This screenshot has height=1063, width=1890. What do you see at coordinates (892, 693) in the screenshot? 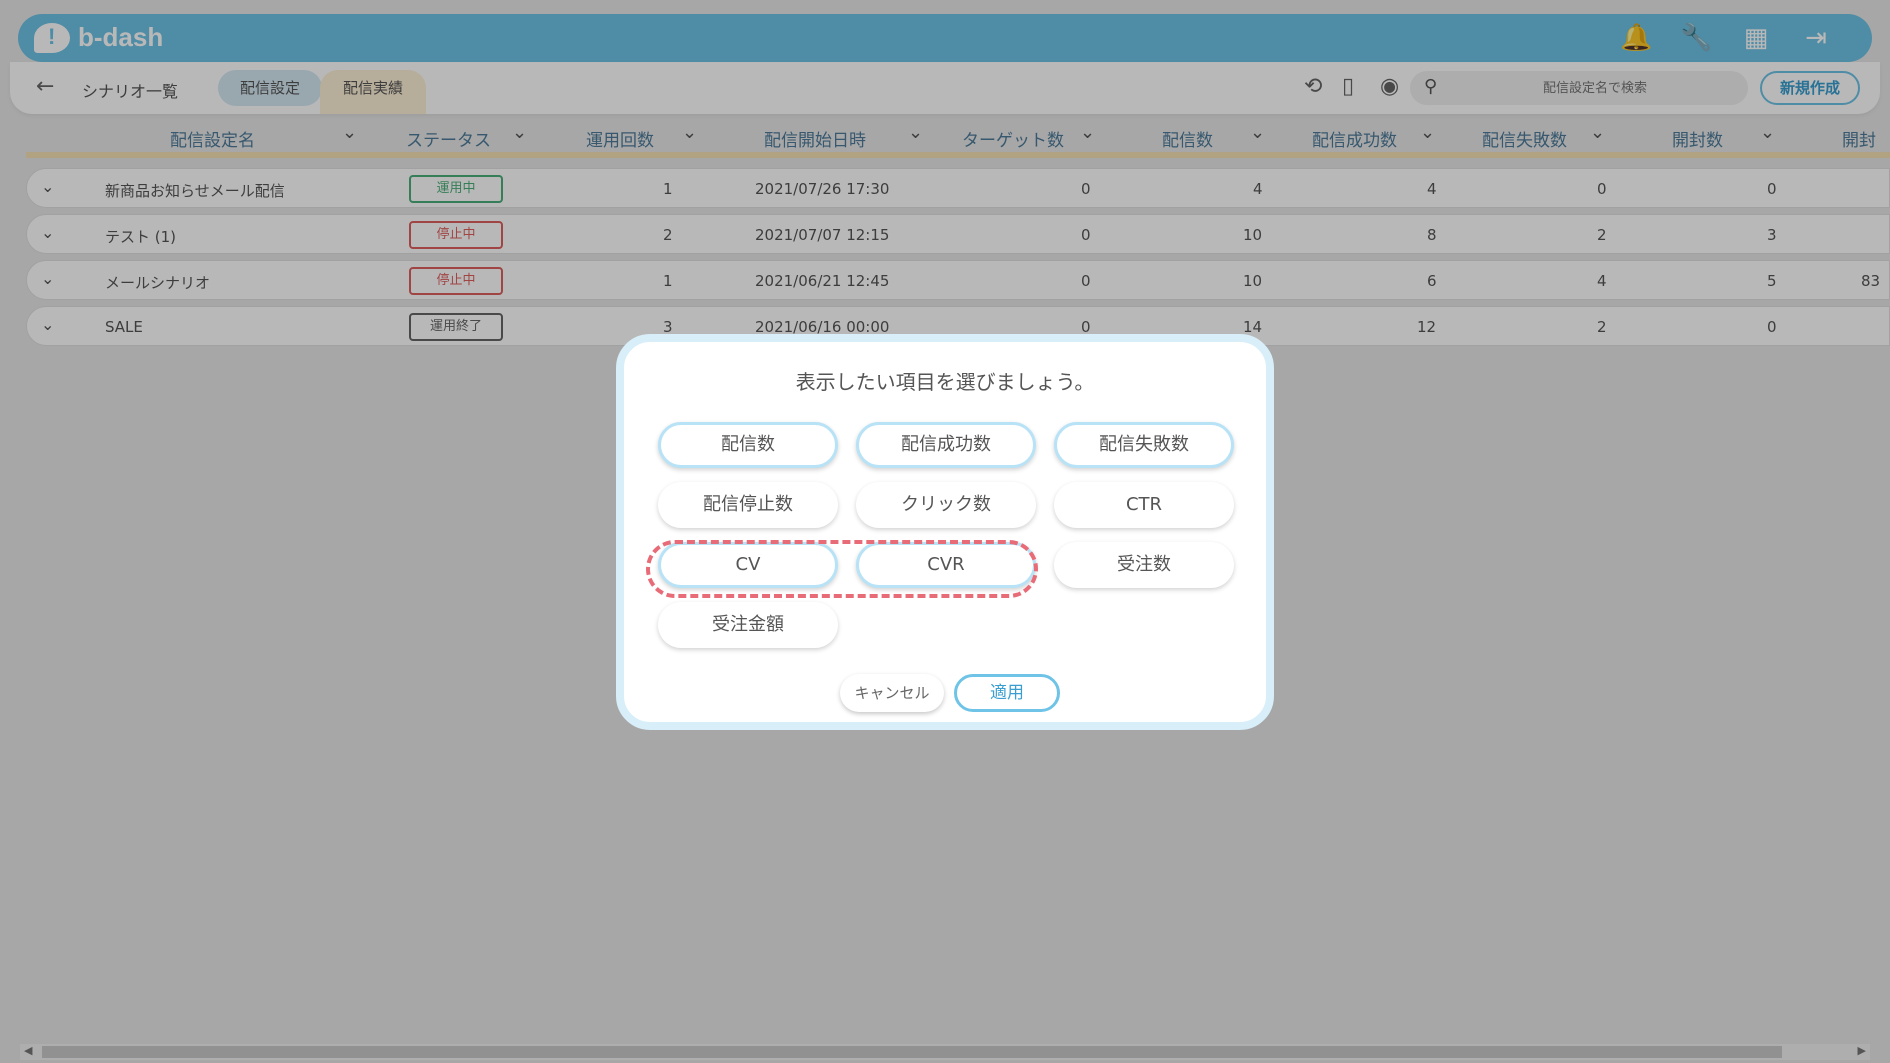
I see `cancel-button: キャンセル` at bounding box center [892, 693].